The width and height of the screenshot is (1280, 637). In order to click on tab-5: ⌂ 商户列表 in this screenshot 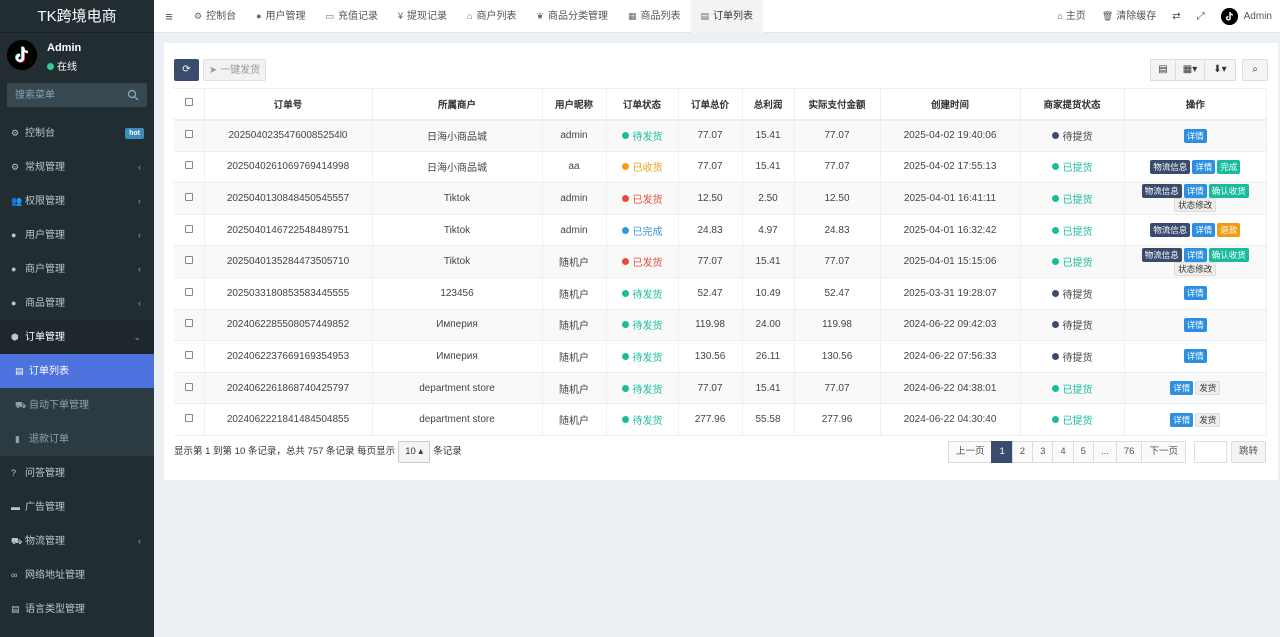, I will do `click(491, 16)`.